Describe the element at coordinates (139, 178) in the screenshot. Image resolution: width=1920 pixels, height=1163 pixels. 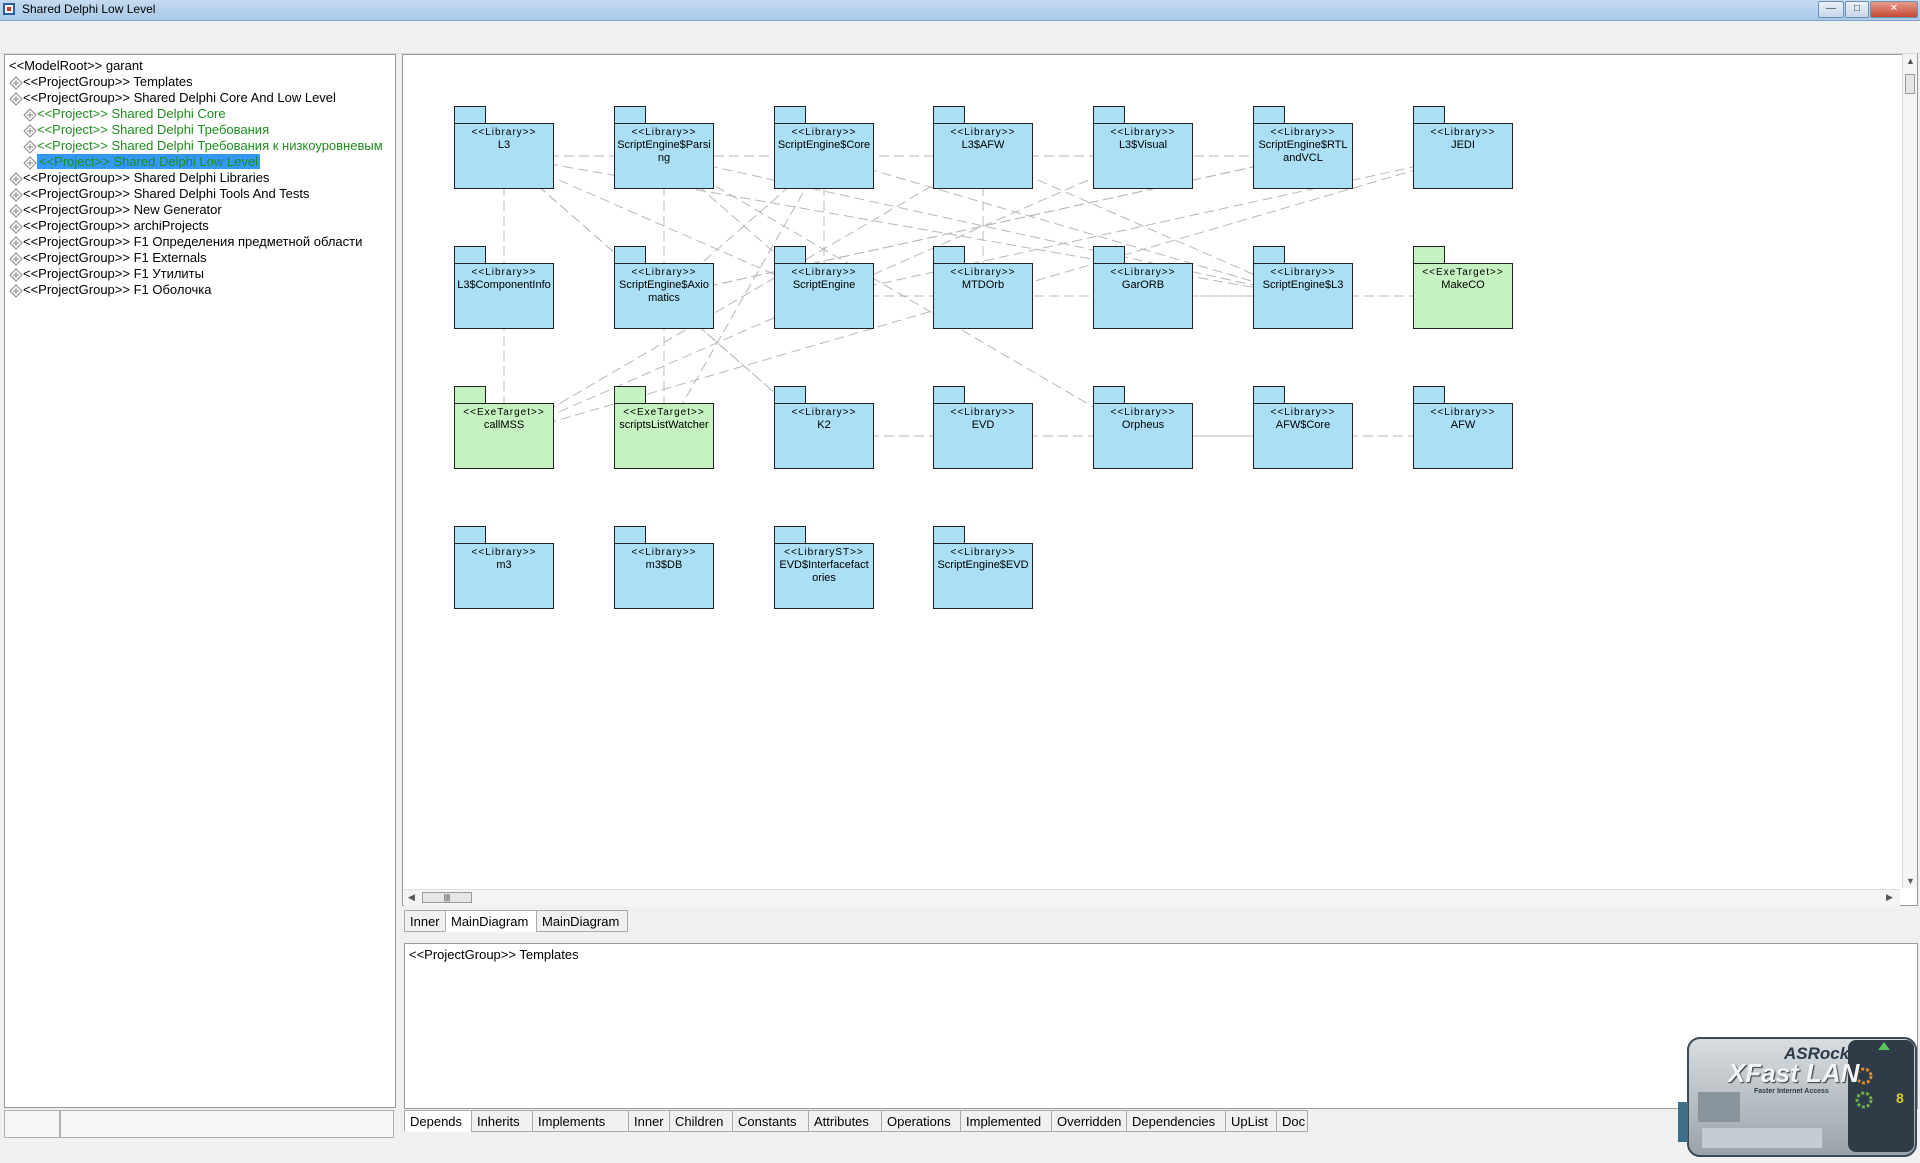
I see `tree-item: <<ProjectGroup>> Shared Delphi Libraries` at that location.